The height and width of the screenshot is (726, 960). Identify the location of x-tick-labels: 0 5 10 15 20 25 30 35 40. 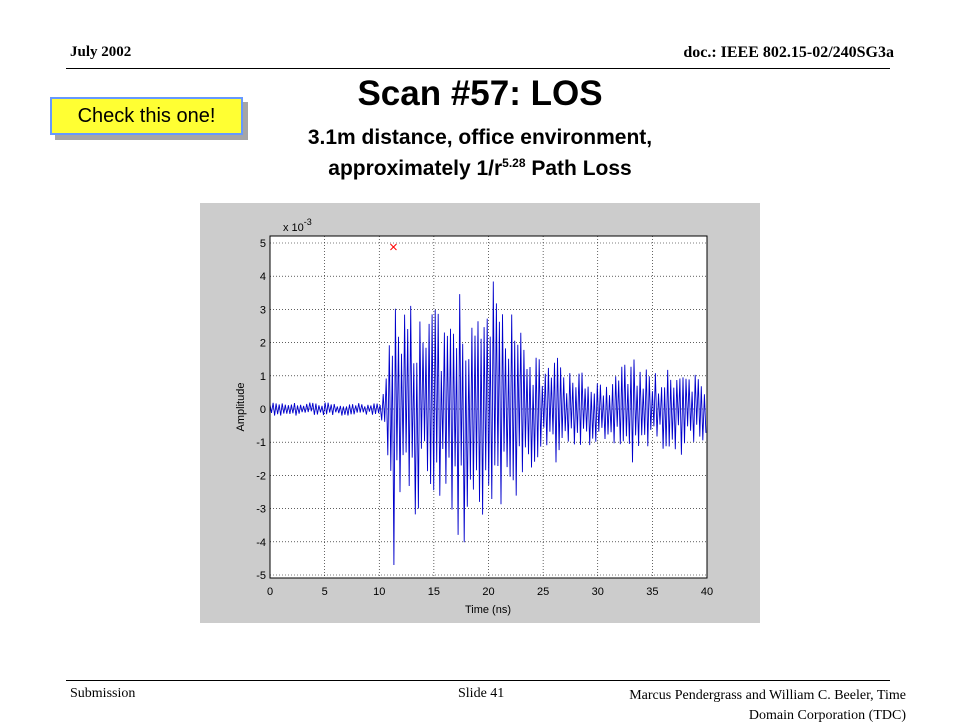
(490, 592).